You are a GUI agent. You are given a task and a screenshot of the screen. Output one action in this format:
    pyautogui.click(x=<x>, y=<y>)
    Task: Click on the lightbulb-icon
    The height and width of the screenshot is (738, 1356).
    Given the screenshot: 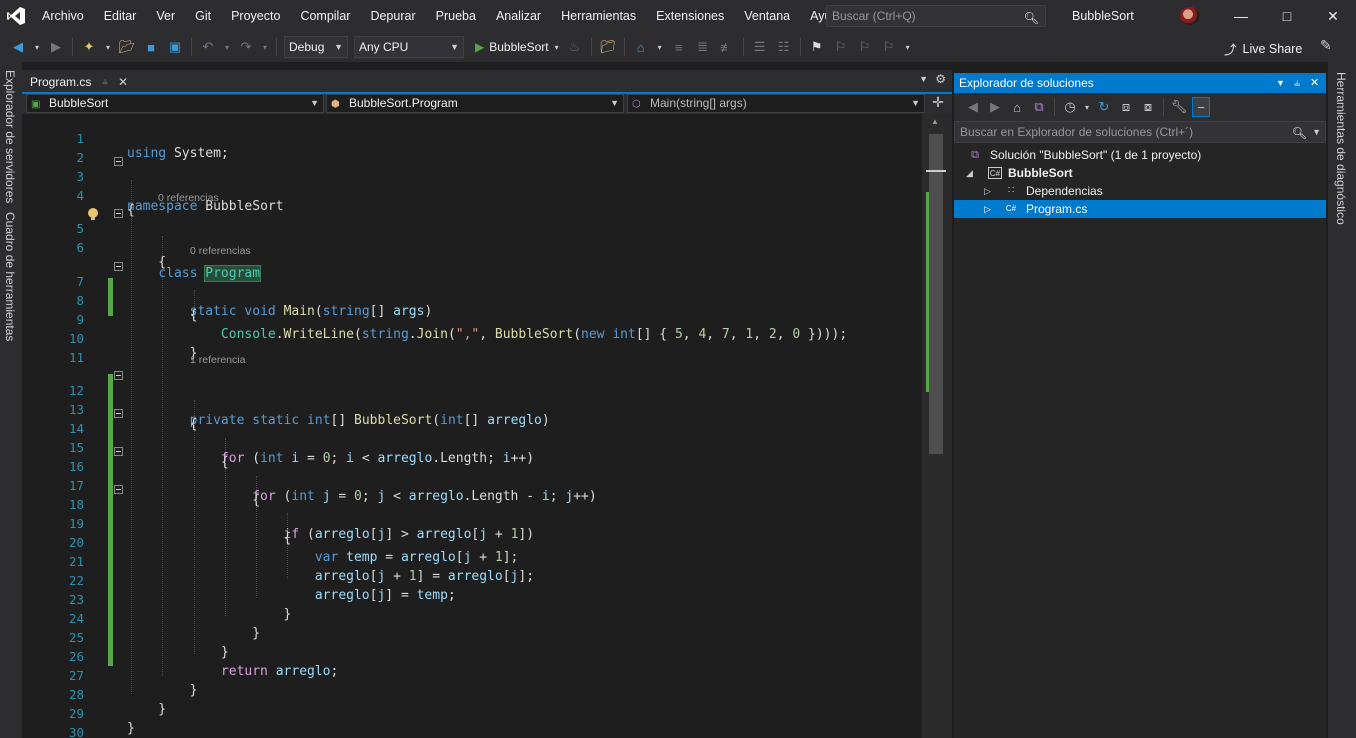 What is the action you would take?
    pyautogui.click(x=93, y=214)
    